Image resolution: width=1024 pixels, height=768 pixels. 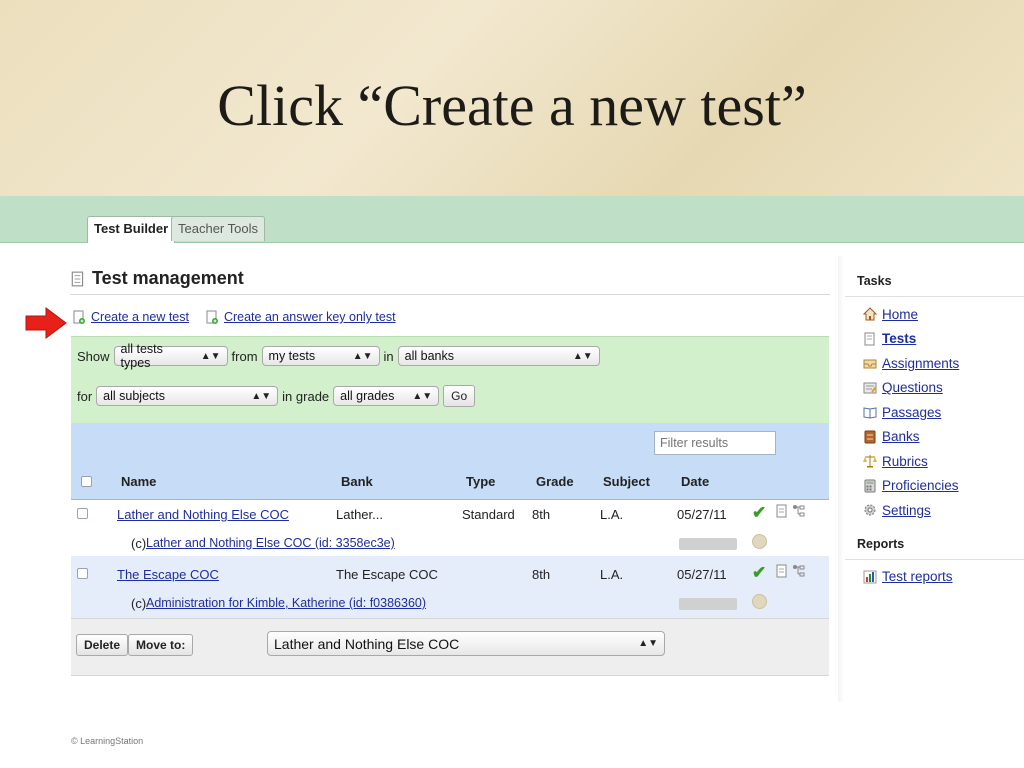 What do you see at coordinates (695, 481) in the screenshot?
I see `col-date: Date` at bounding box center [695, 481].